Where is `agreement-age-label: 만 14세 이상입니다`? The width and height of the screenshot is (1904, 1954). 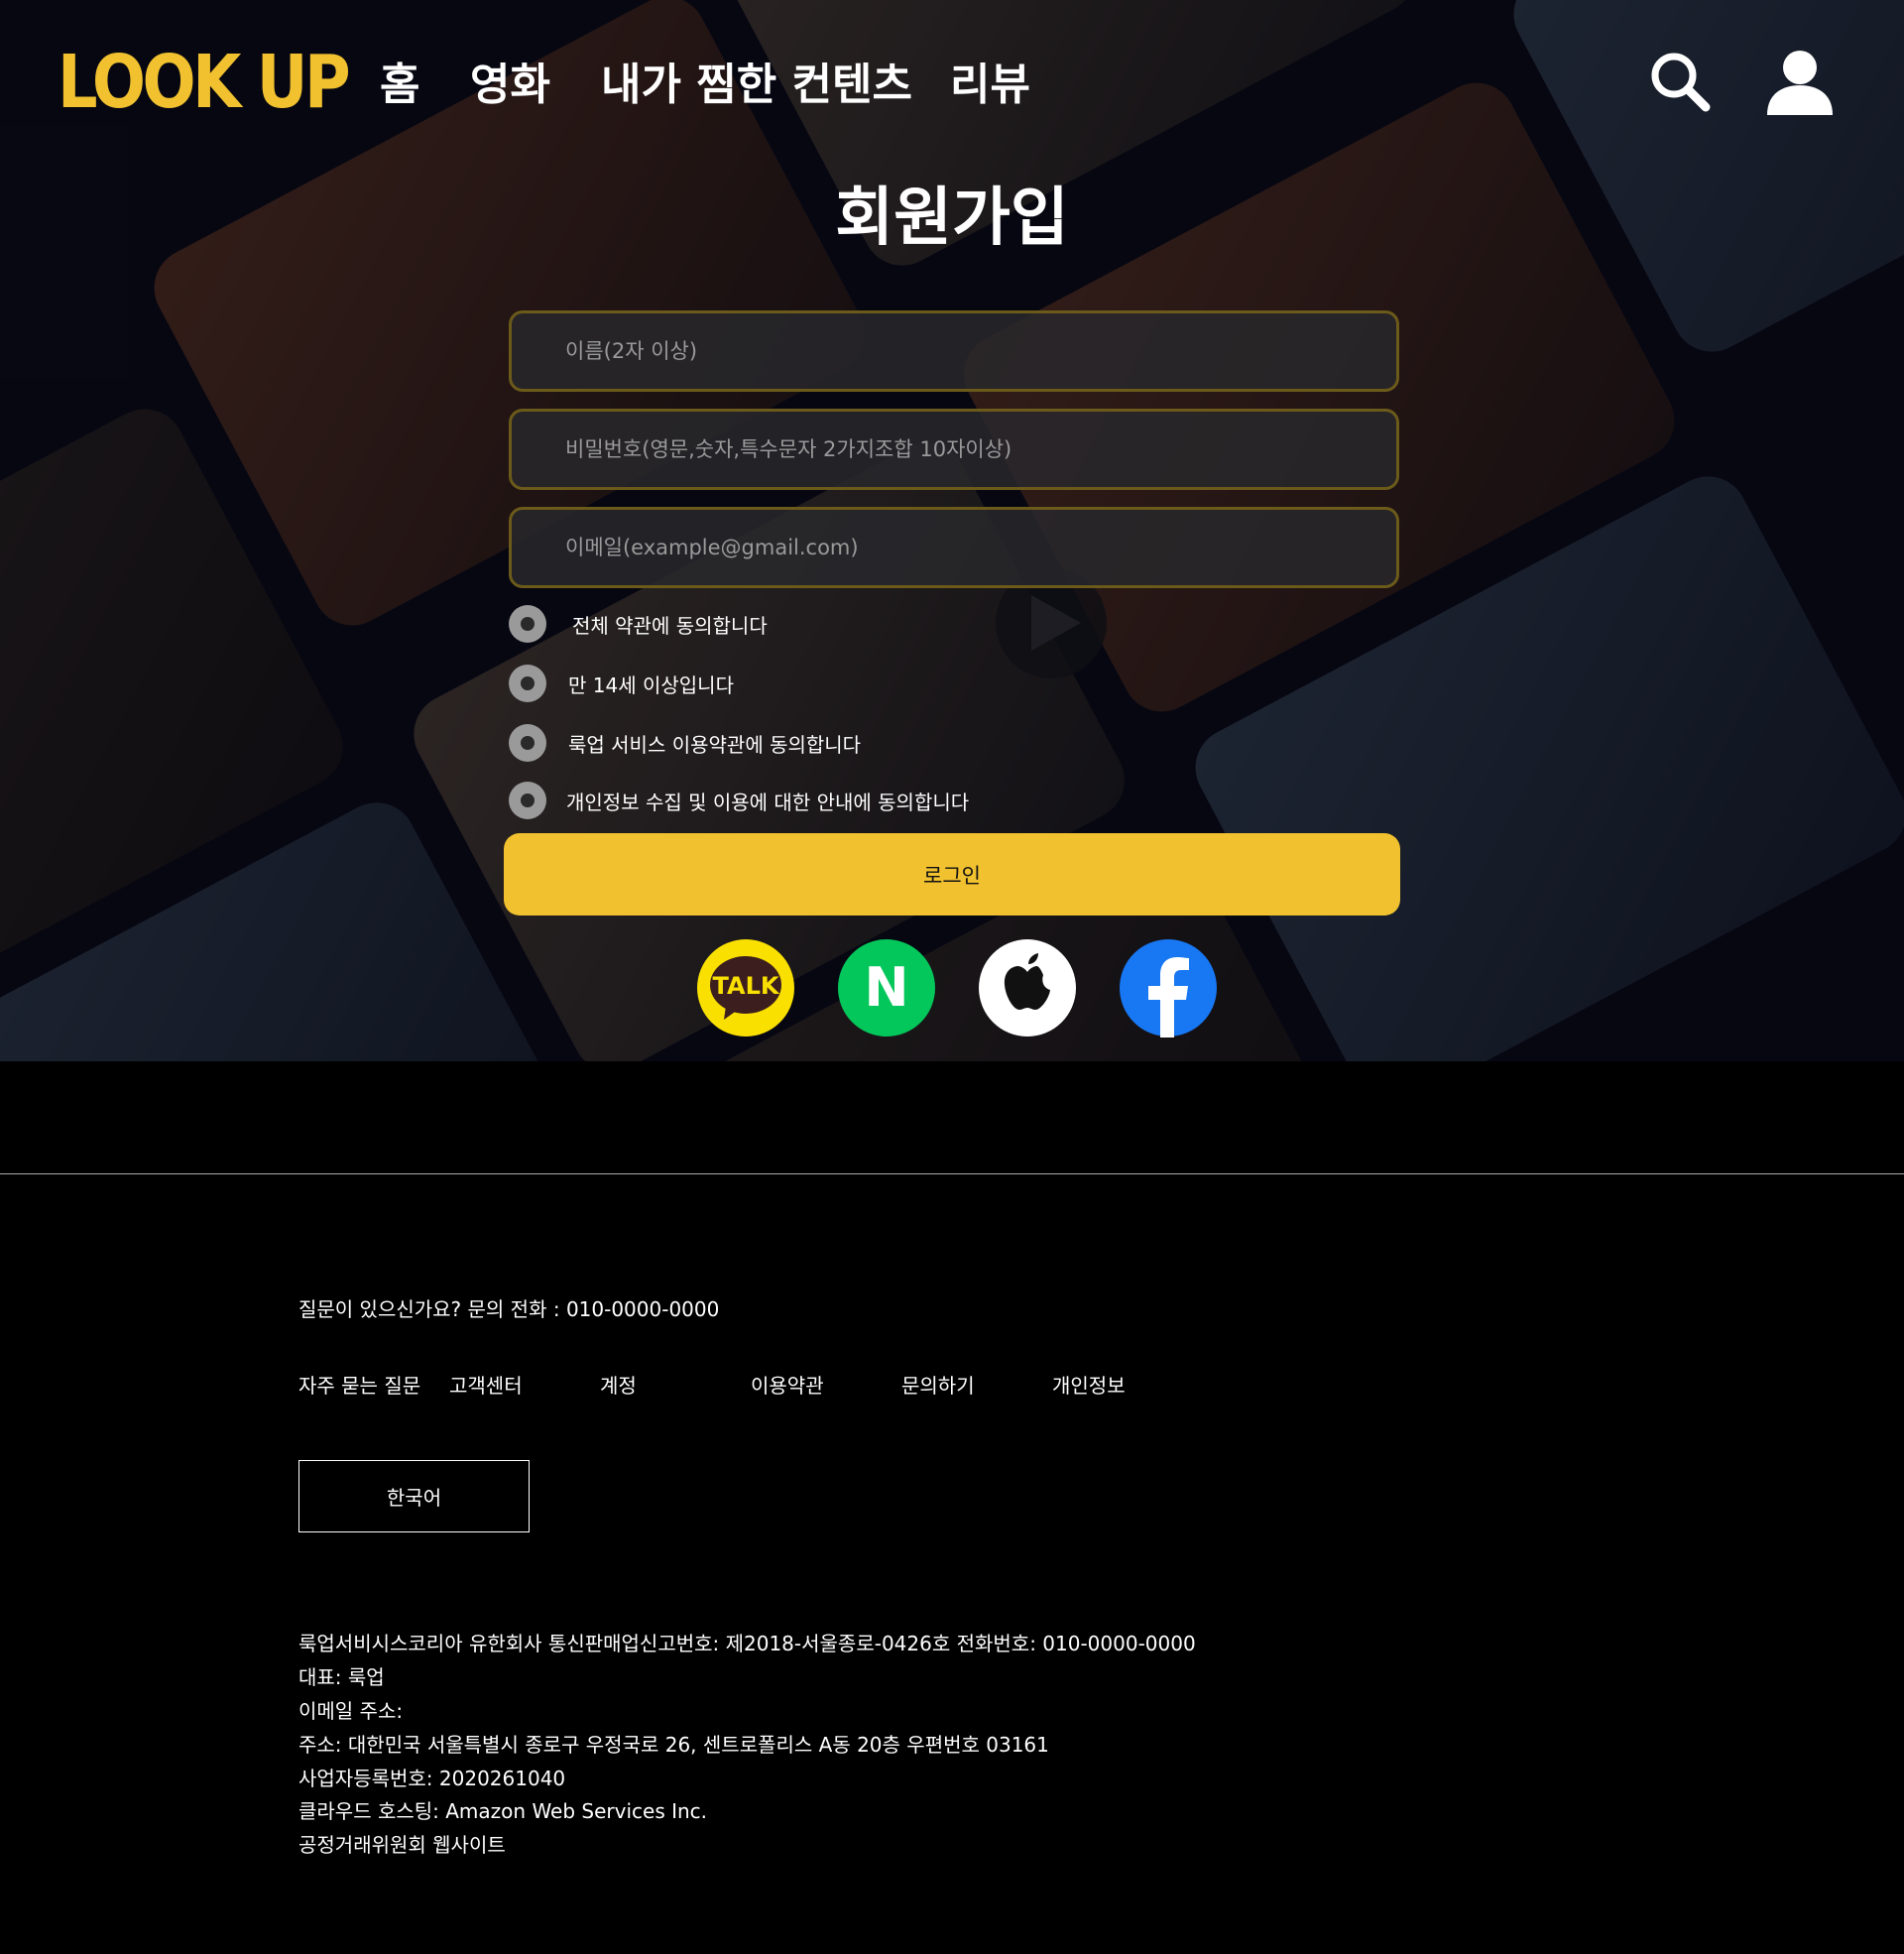
agreement-age-label: 만 14세 이상입니다 is located at coordinates (651, 684).